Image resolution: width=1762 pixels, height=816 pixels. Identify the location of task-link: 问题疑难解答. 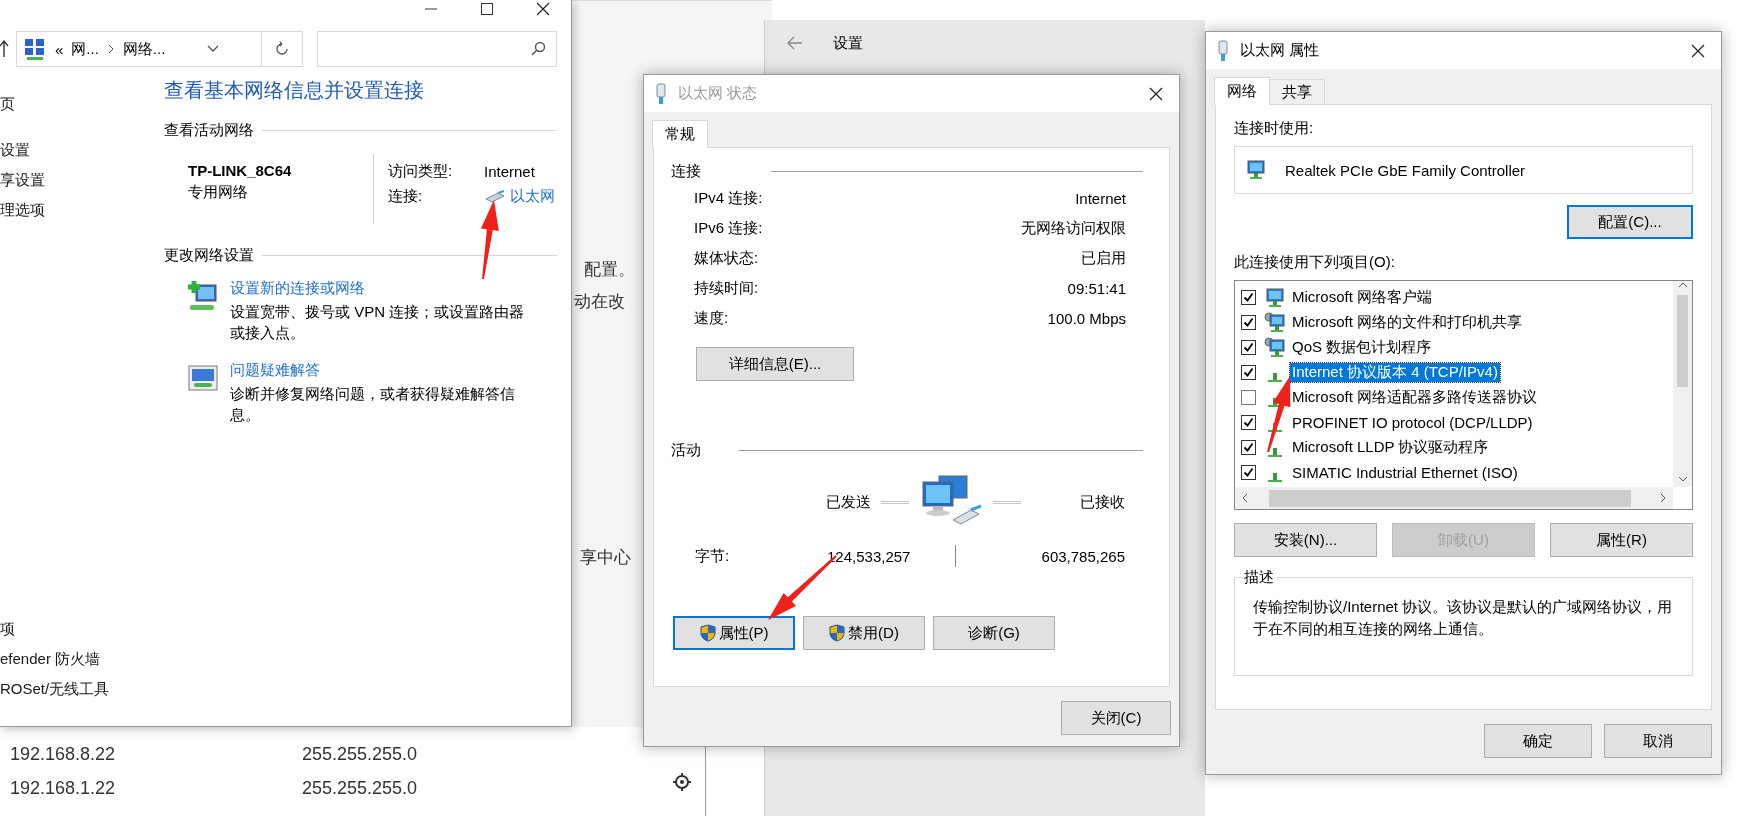
(275, 369).